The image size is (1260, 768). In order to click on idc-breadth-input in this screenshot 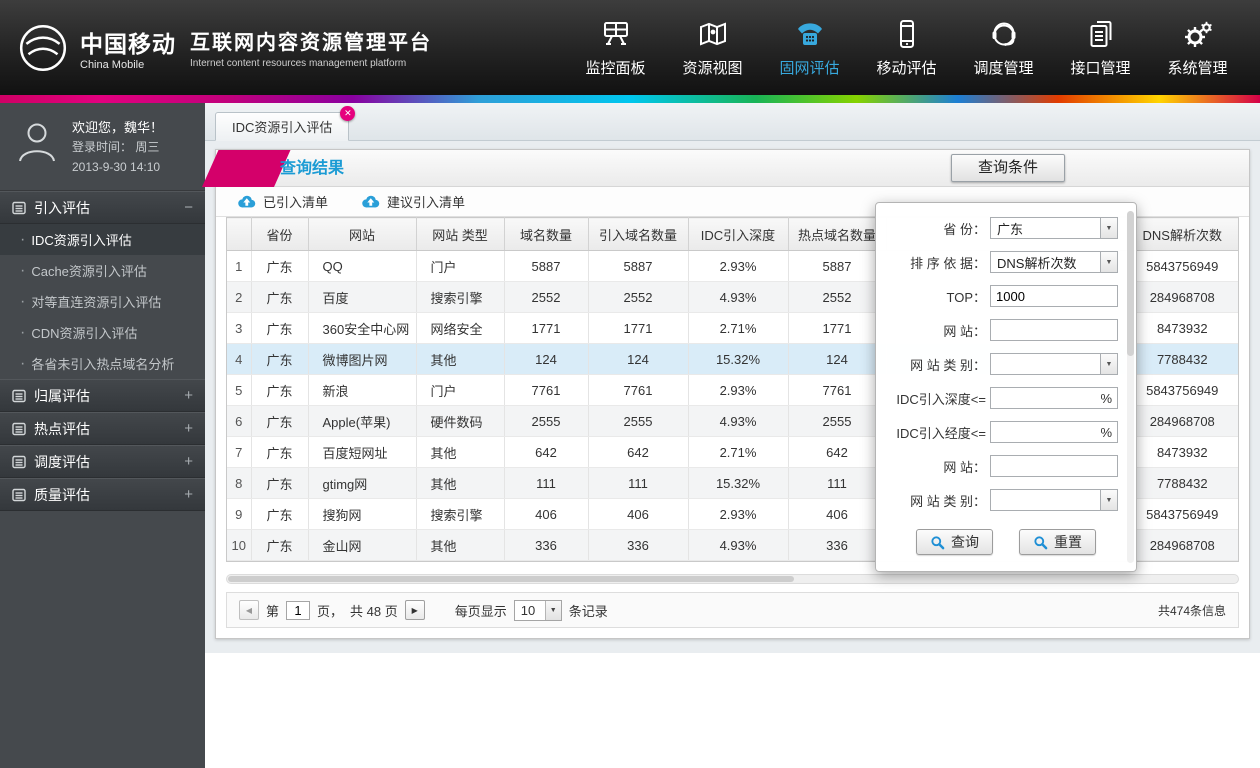, I will do `click(1043, 432)`.